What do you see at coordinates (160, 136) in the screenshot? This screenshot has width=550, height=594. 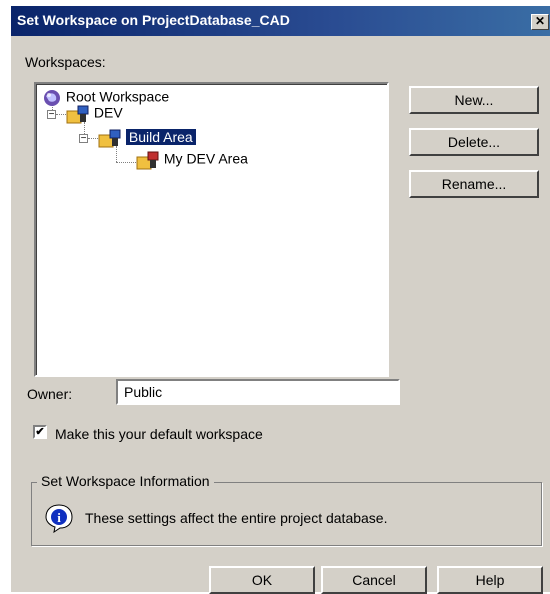 I see `tree-item-label: Build Area` at bounding box center [160, 136].